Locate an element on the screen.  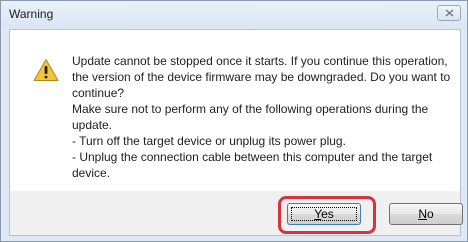
close-button is located at coordinates (449, 13).